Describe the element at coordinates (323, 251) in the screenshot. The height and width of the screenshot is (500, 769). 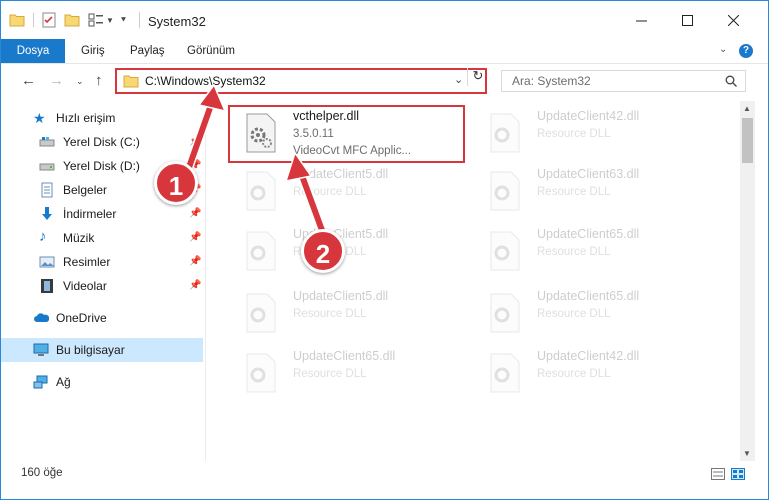
I see `step-2-callout: 2` at that location.